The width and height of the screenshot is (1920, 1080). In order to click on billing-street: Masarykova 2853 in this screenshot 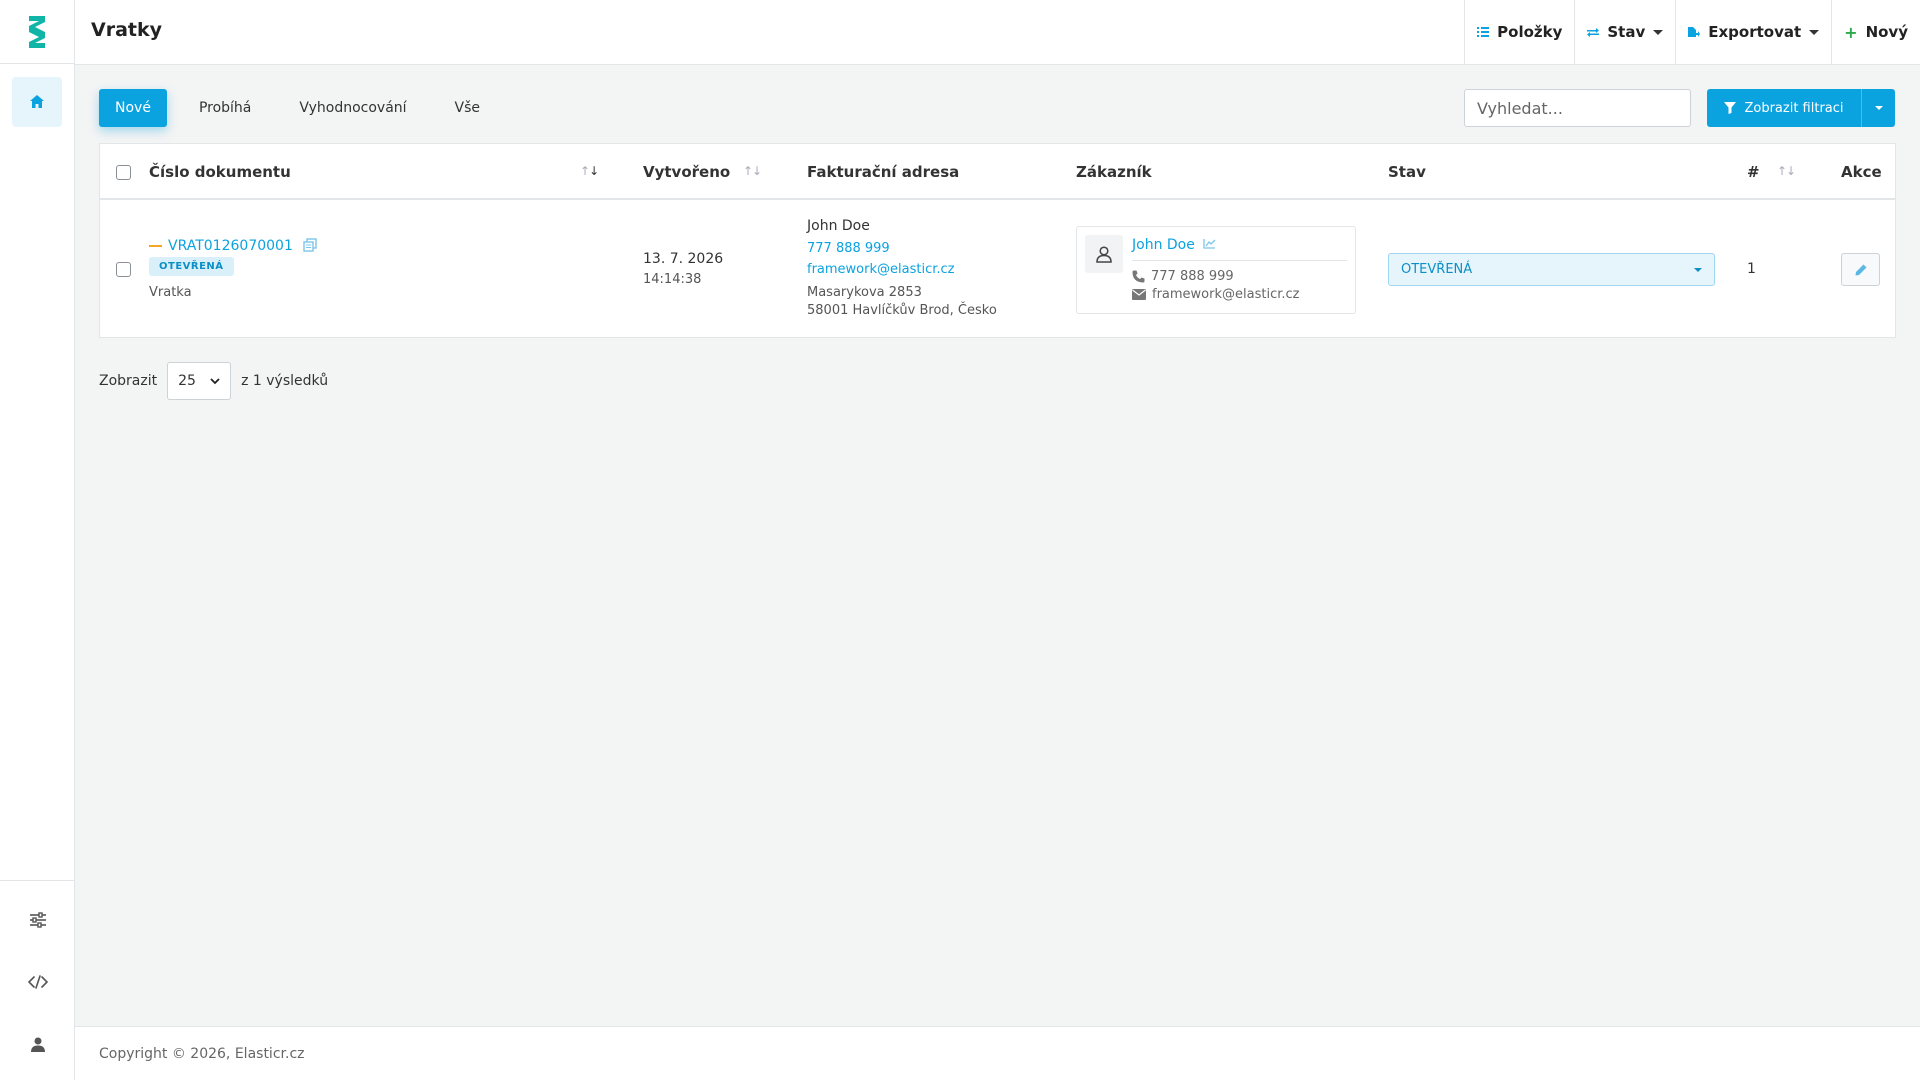, I will do `click(864, 292)`.